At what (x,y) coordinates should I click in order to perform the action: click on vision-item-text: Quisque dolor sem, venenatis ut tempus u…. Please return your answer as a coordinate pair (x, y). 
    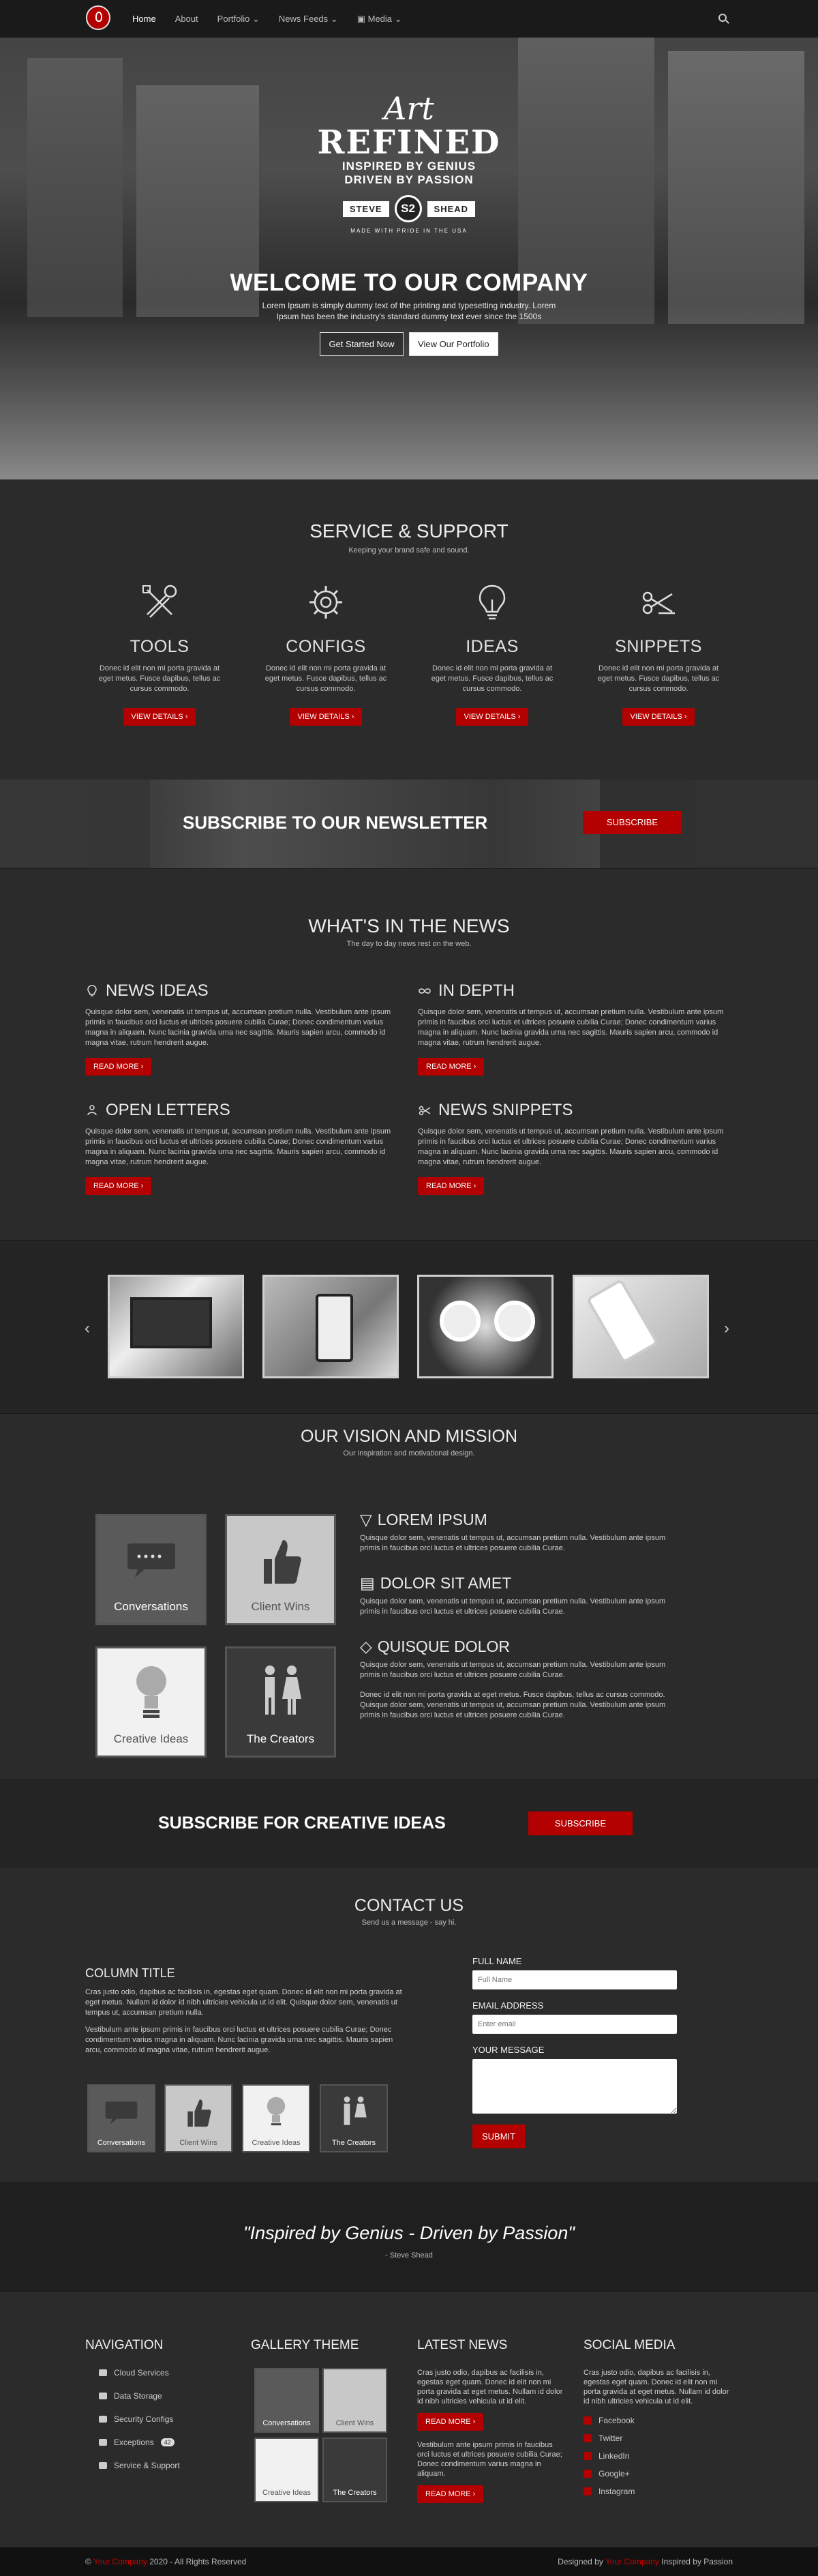
    Looking at the image, I should click on (513, 1606).